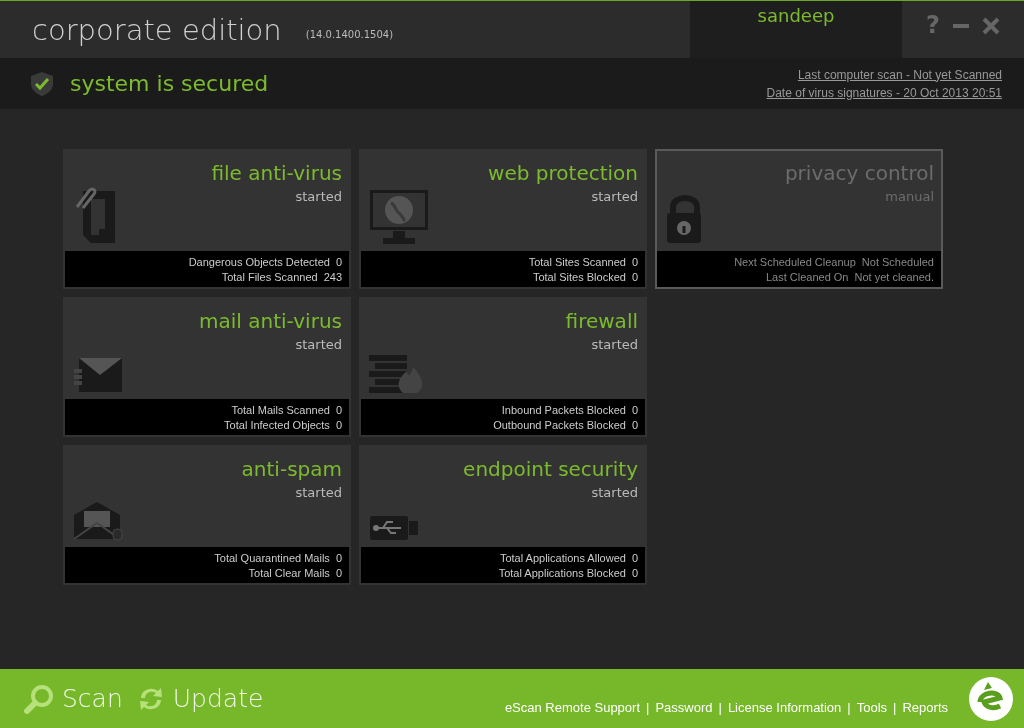  Describe the element at coordinates (269, 276) in the screenshot. I see `stat-label: Total Files Scanned` at that location.